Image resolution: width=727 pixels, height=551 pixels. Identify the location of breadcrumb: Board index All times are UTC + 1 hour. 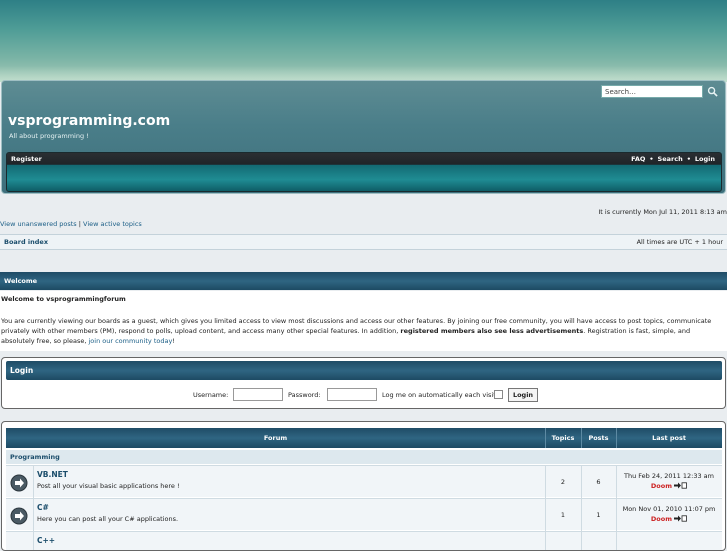
(363, 242).